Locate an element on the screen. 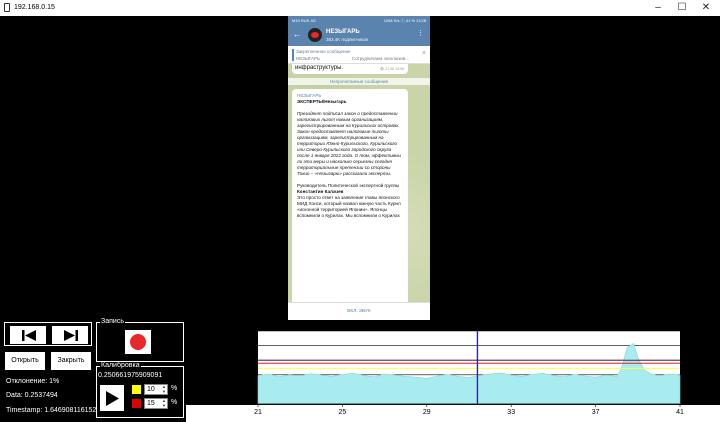 The image size is (720, 422). x-axis-band is located at coordinates (453, 413).